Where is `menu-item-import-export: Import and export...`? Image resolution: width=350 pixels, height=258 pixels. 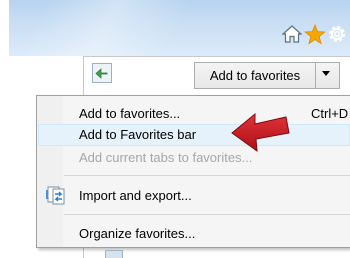
menu-item-import-export: Import and export... is located at coordinates (194, 196).